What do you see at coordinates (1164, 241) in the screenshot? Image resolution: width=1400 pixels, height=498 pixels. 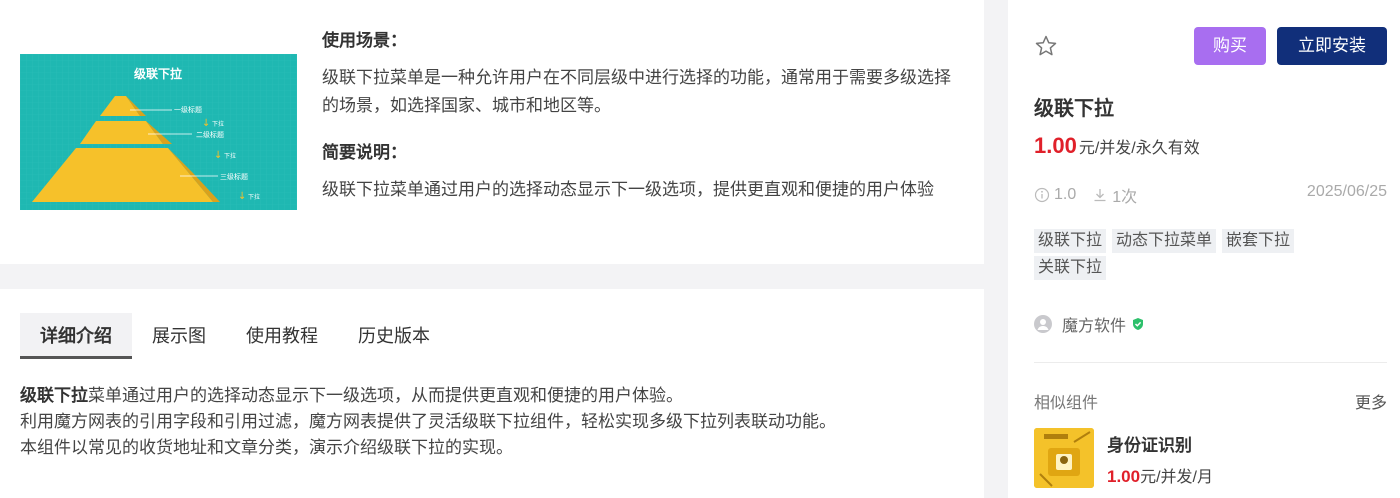 I see `tag-item: 动态下拉菜单` at bounding box center [1164, 241].